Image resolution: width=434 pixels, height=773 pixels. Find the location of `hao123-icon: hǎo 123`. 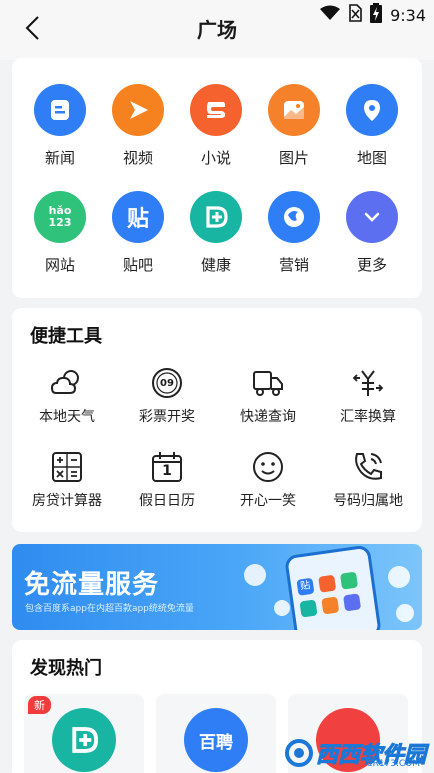

hao123-icon: hǎo 123 is located at coordinates (60, 217).